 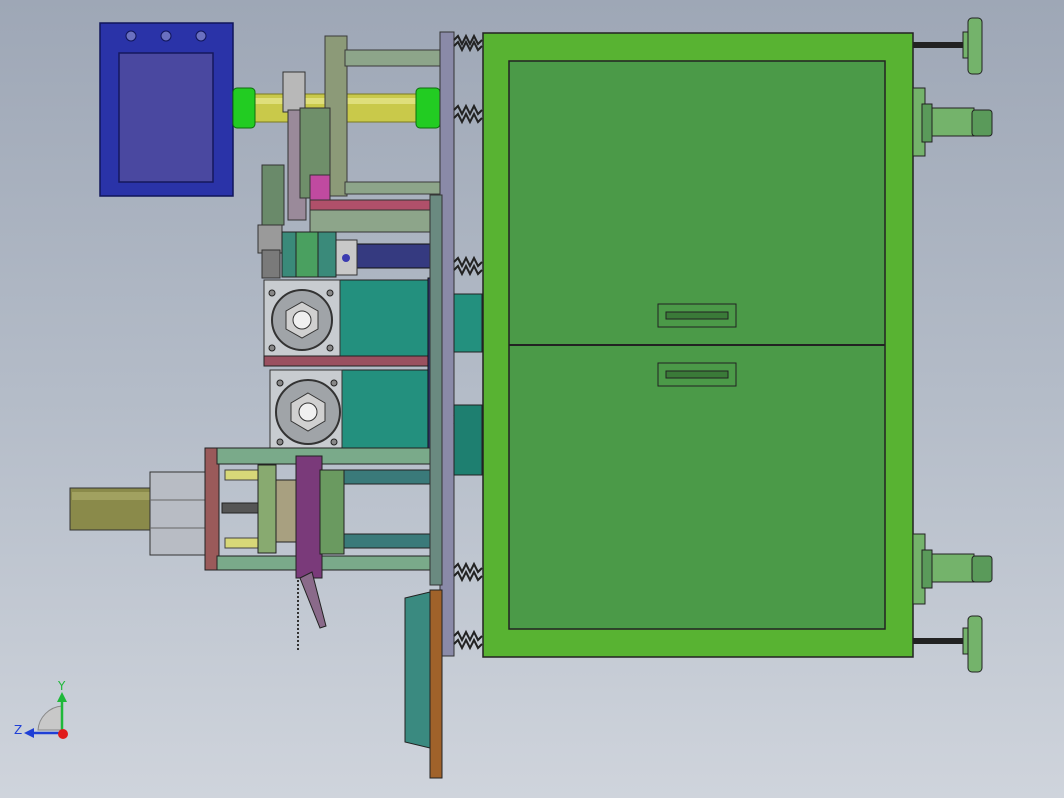 What do you see at coordinates (436, 390) in the screenshot?
I see `plate-standoff` at bounding box center [436, 390].